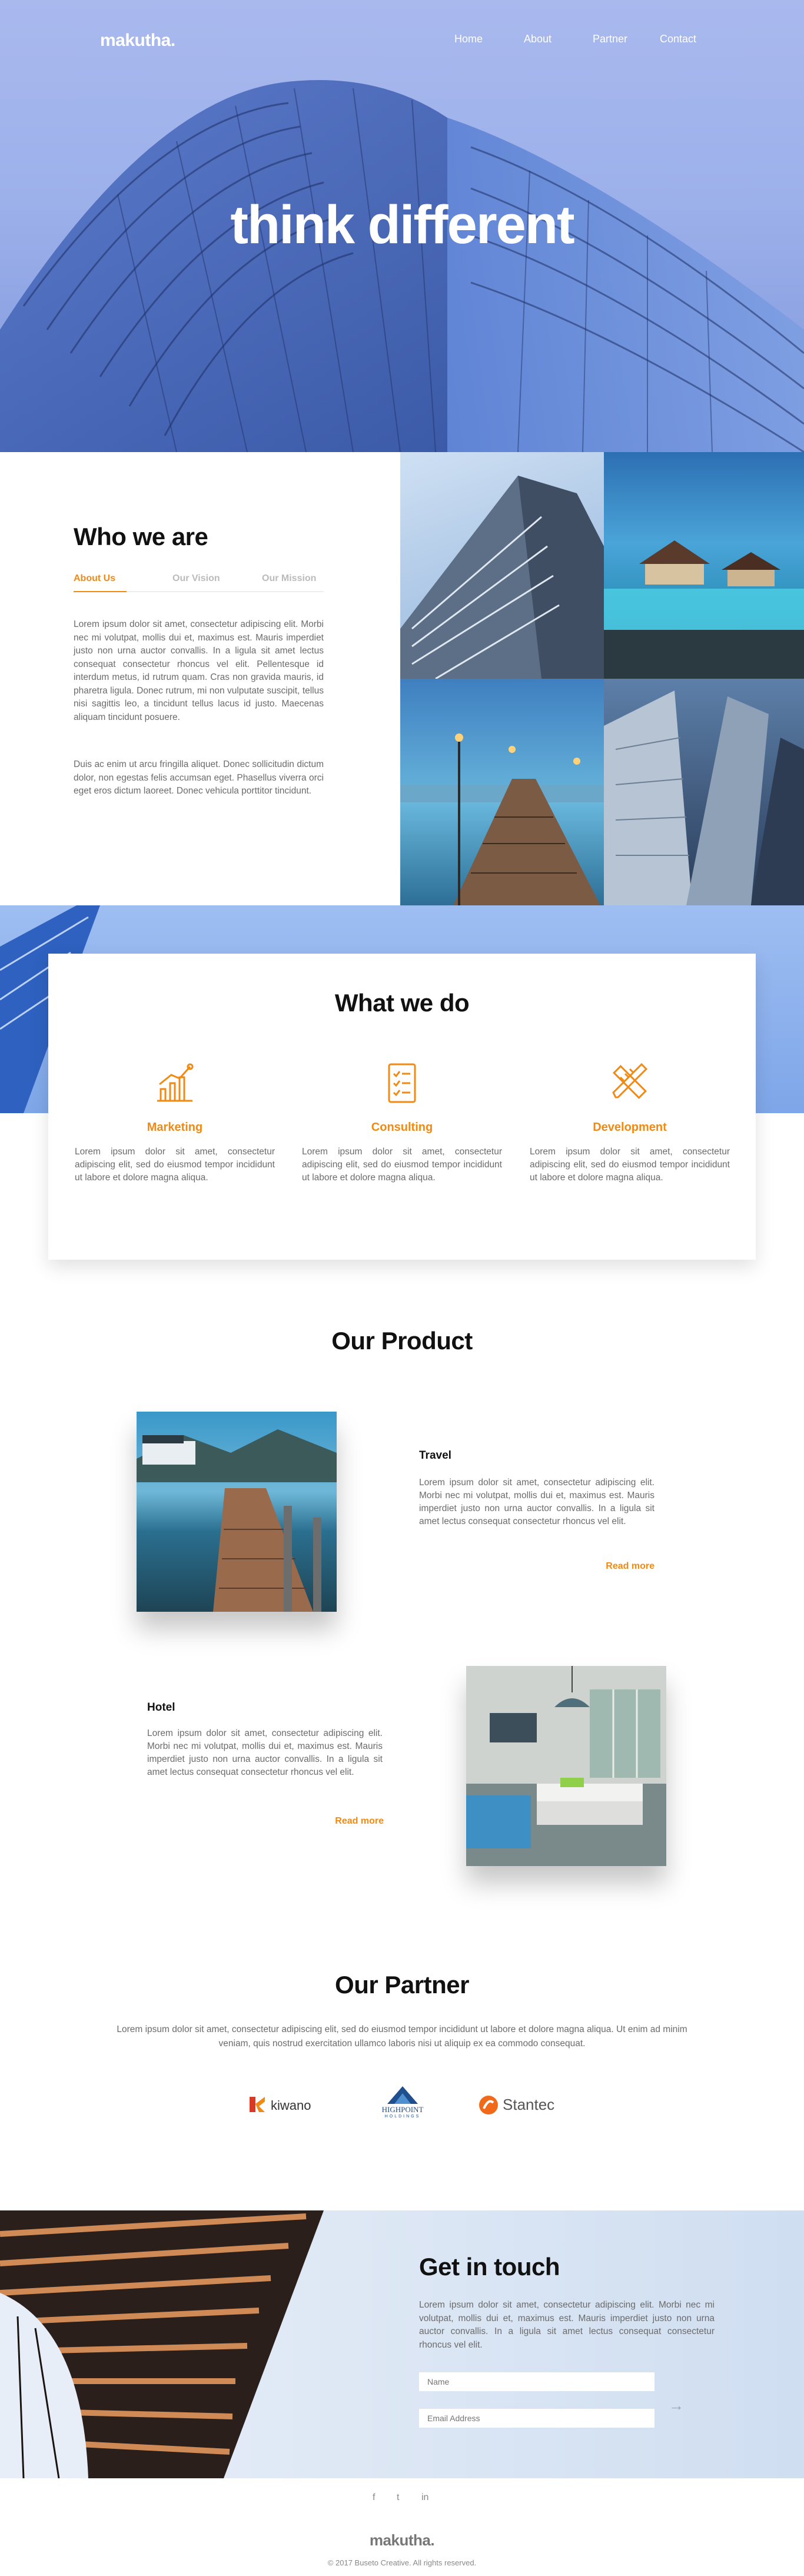  Describe the element at coordinates (630, 1081) in the screenshot. I see `pencil-ruler-icon` at that location.